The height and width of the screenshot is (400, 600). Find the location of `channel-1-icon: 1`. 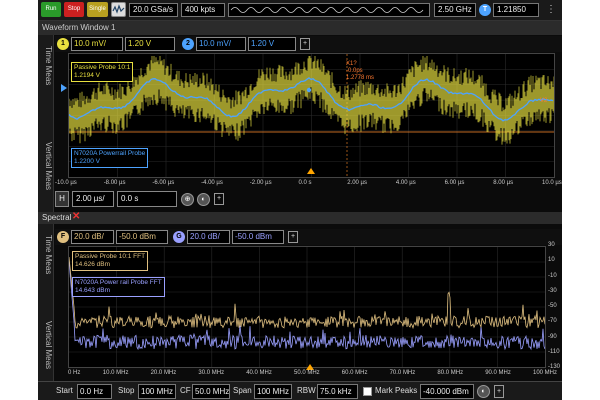

channel-1-icon: 1 is located at coordinates (63, 44).